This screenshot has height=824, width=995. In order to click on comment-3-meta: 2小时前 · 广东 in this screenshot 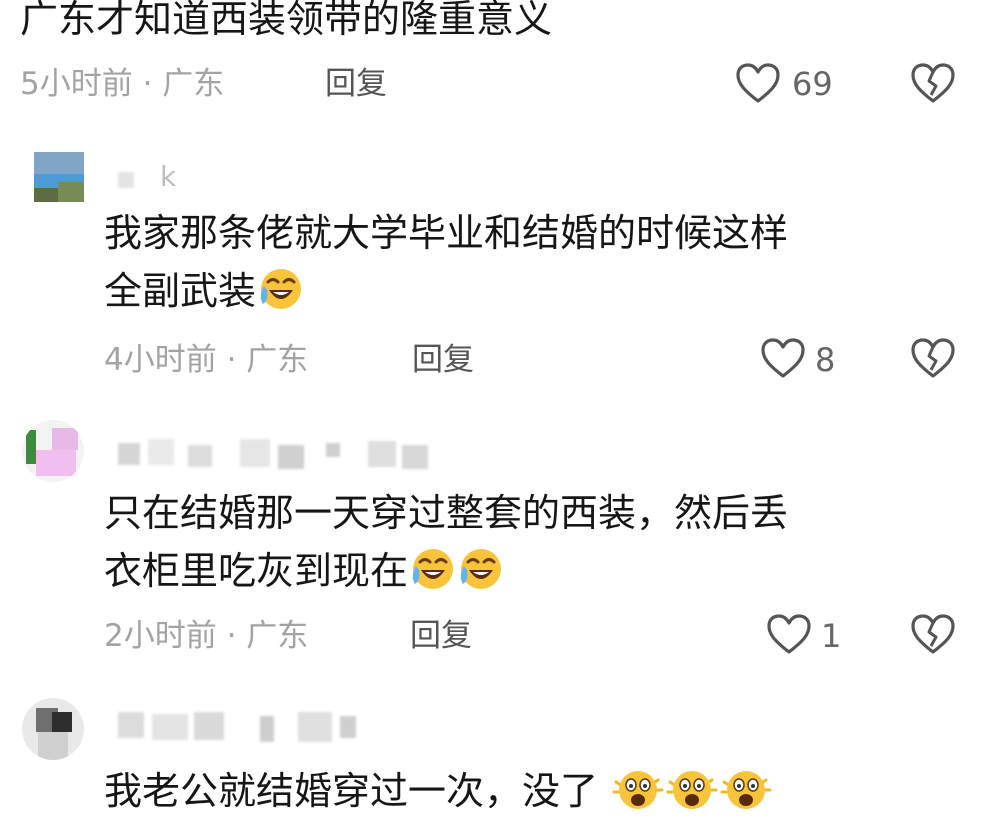, I will do `click(206, 636)`.